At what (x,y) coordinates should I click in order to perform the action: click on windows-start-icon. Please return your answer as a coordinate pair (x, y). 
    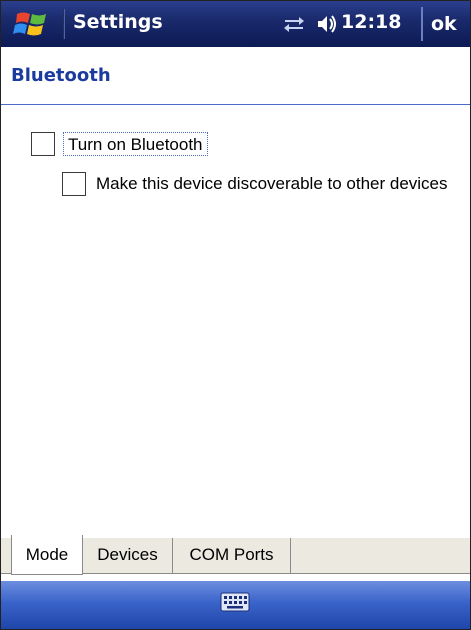
    Looking at the image, I should click on (33, 24).